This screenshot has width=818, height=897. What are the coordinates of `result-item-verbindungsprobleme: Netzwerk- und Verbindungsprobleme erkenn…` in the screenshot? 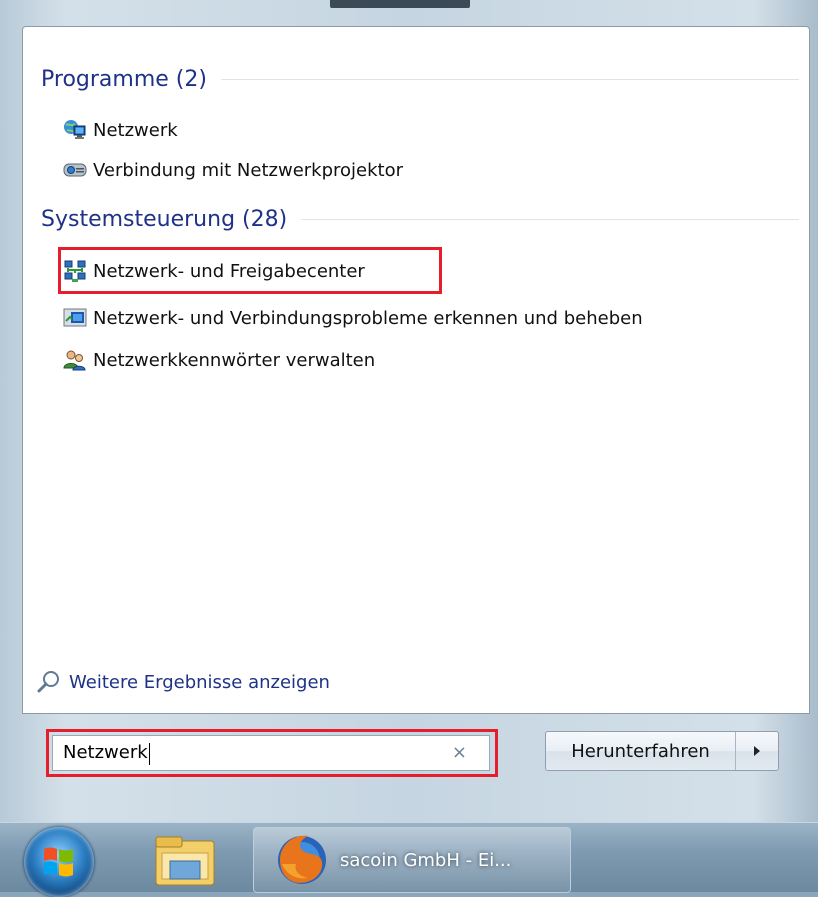 It's located at (353, 318).